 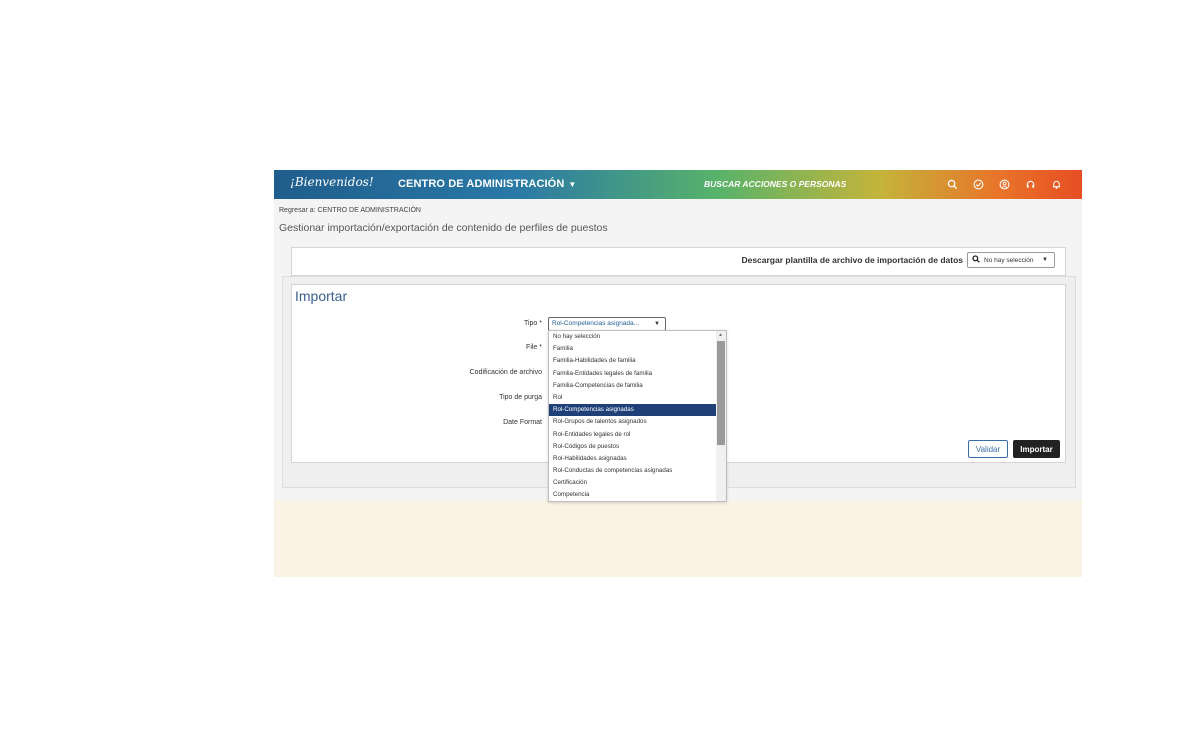 I want to click on search-actions-link: BUSCAR ACCIONES O PERSONAS, so click(x=775, y=184).